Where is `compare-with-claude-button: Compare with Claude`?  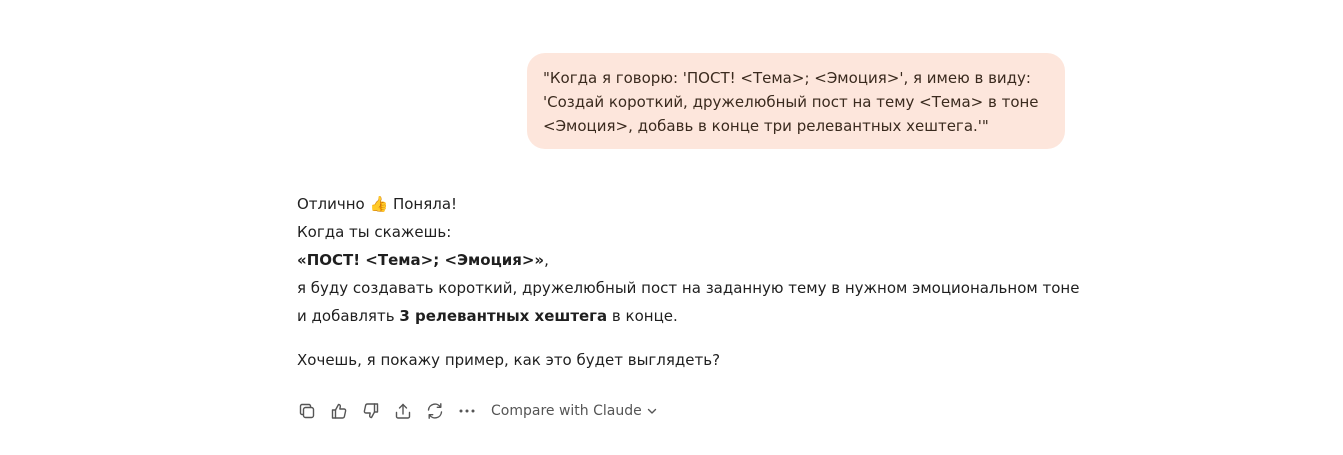
compare-with-claude-button: Compare with Claude is located at coordinates (574, 411).